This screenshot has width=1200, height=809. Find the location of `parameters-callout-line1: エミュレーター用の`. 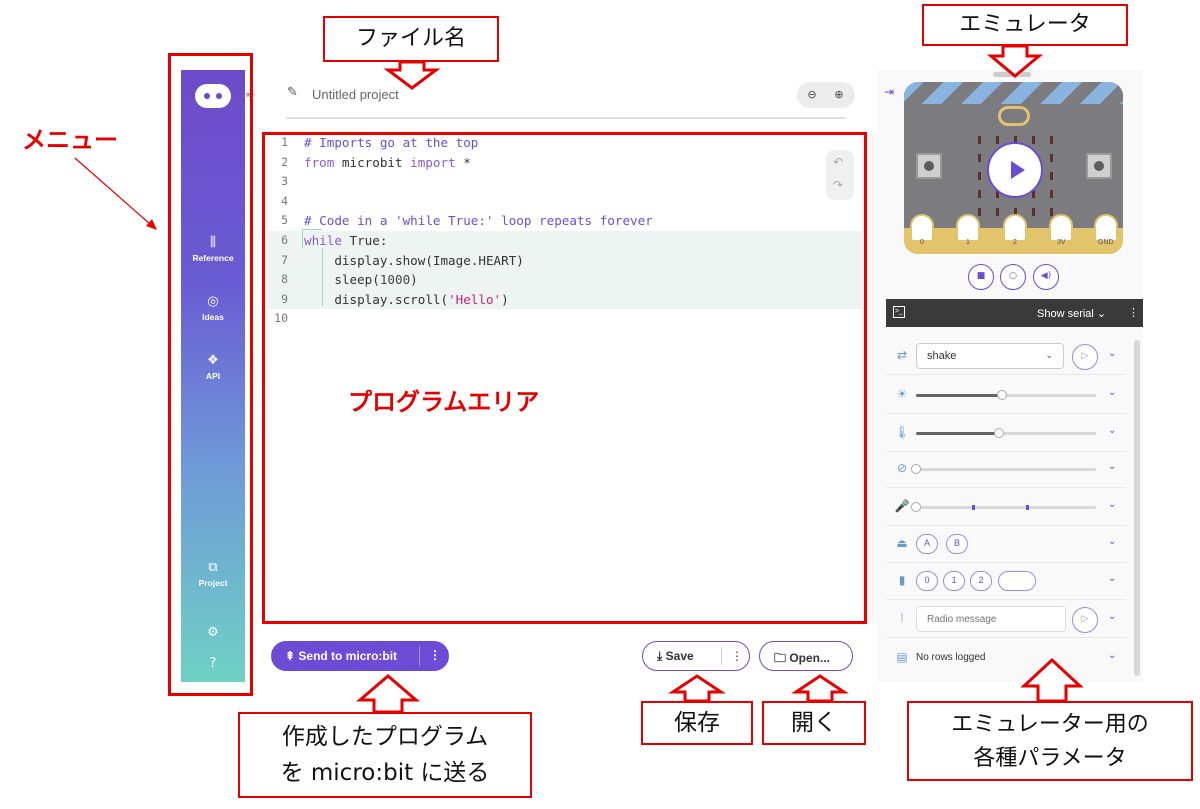

parameters-callout-line1: エミュレーター用の is located at coordinates (1050, 724).